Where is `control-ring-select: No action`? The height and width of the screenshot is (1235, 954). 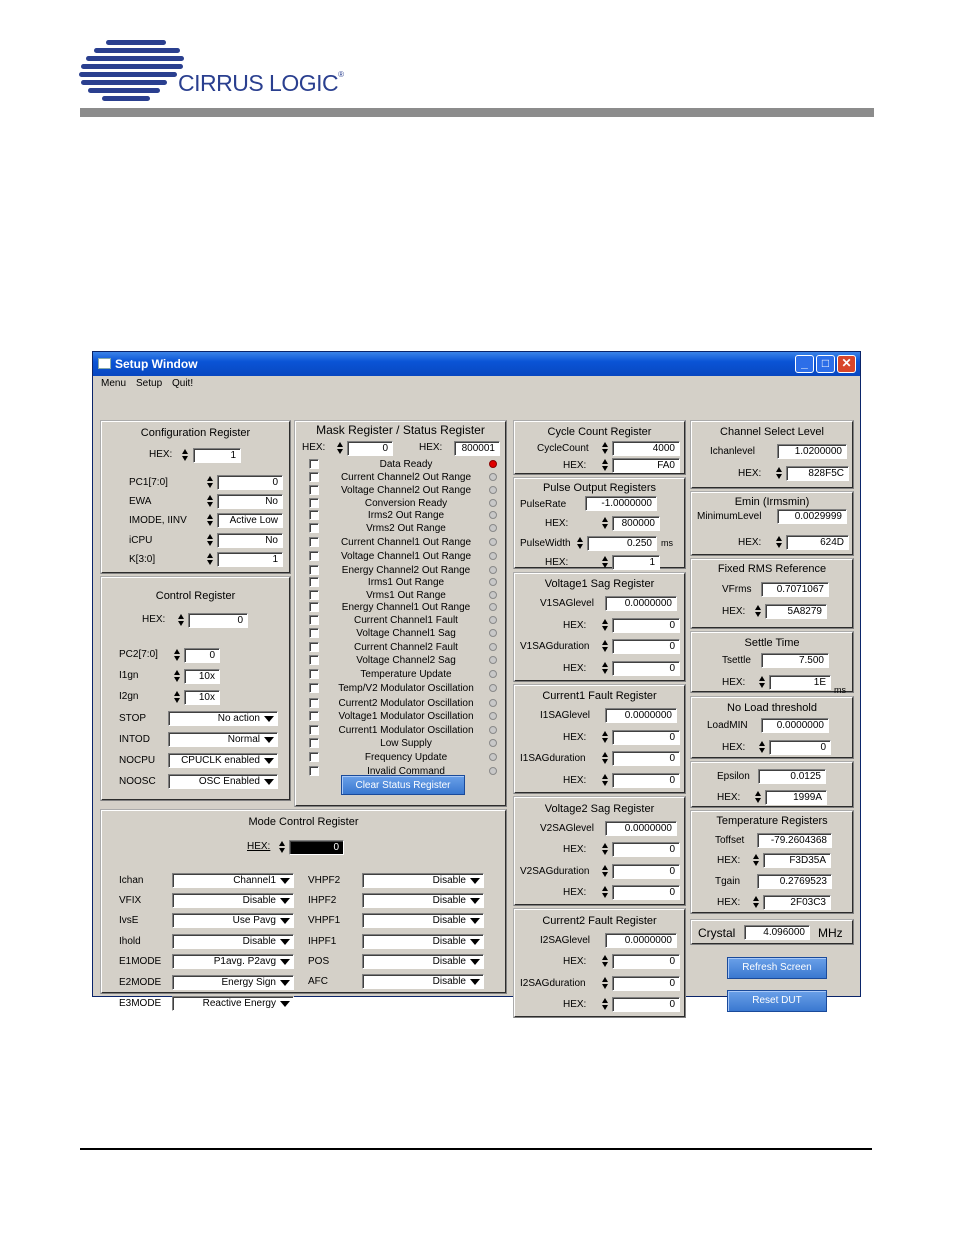
control-ring-select: No action is located at coordinates (223, 718).